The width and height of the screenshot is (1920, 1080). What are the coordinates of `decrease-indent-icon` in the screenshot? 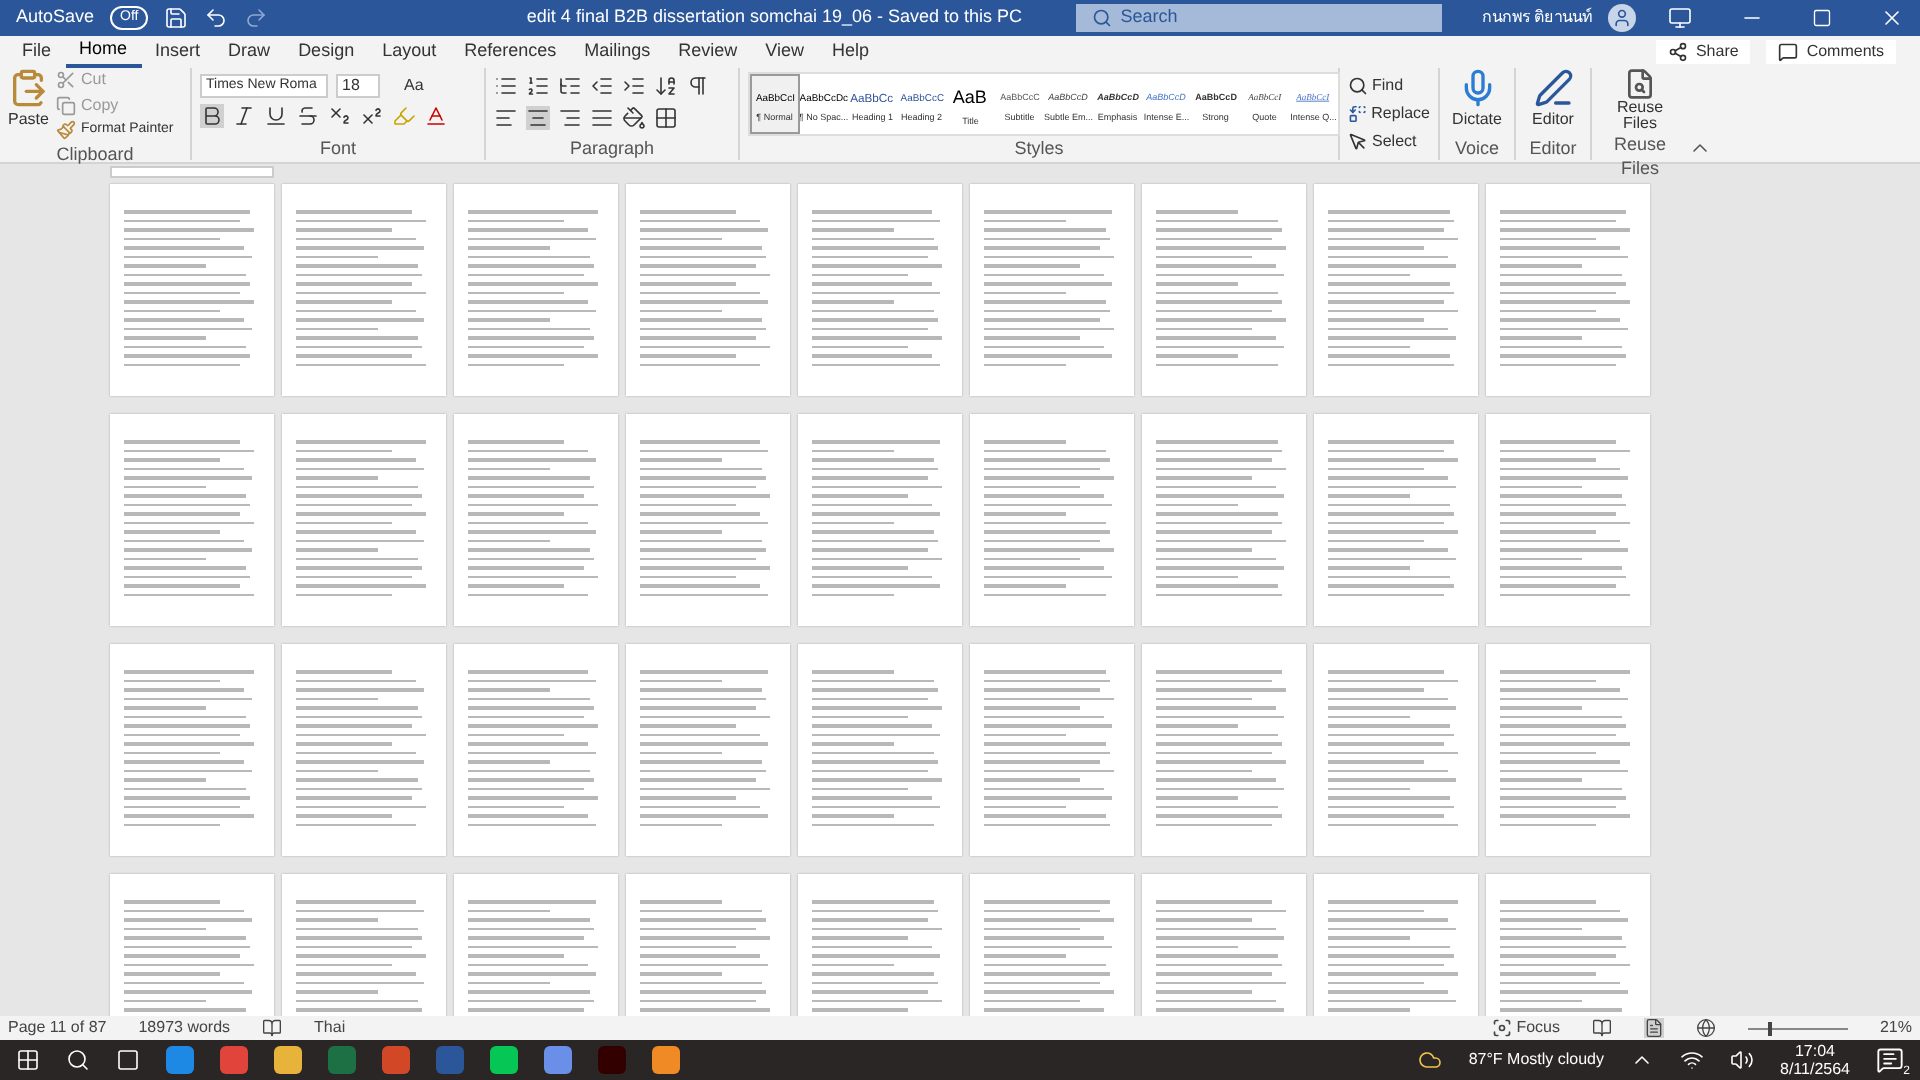 It's located at (602, 86).